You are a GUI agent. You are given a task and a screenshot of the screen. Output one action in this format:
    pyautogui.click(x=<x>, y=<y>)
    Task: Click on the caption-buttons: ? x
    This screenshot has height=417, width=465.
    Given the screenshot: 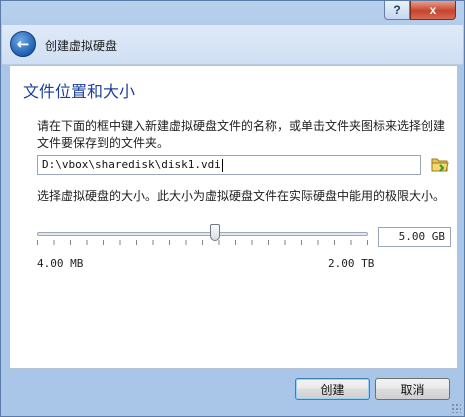 What is the action you would take?
    pyautogui.click(x=420, y=10)
    